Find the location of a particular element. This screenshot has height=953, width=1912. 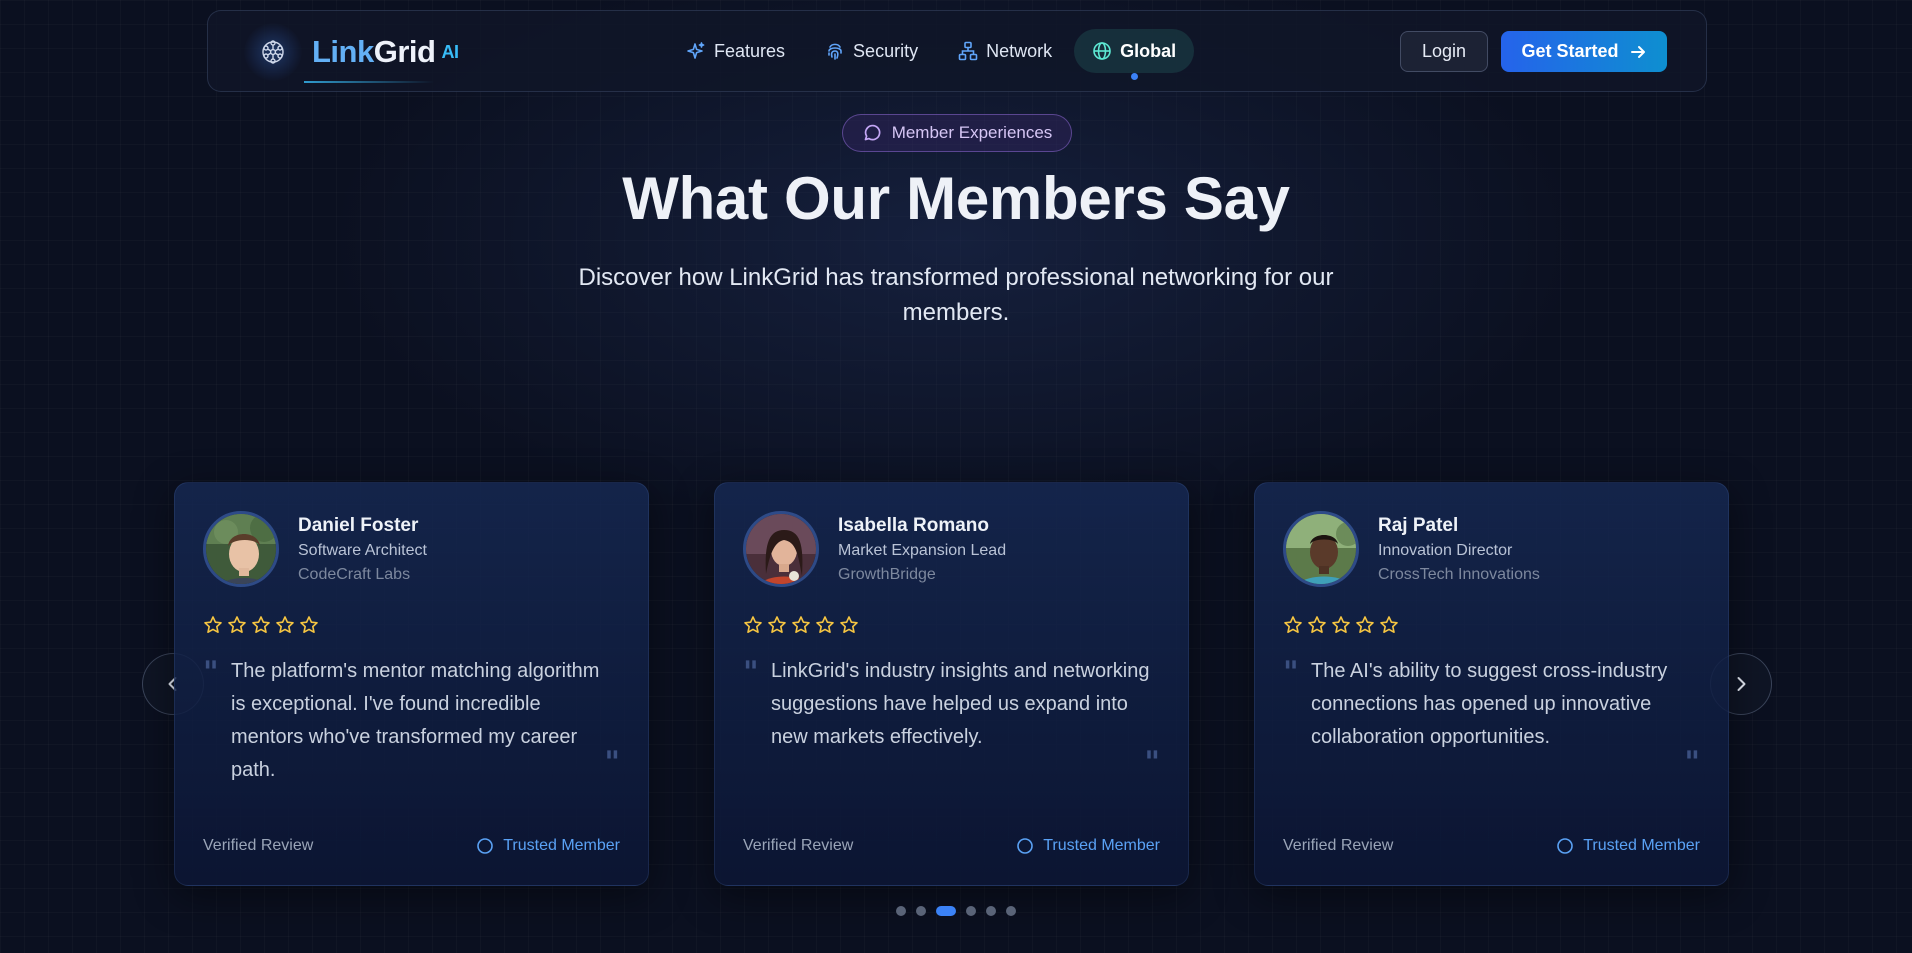

login-button: Login is located at coordinates (1444, 51).